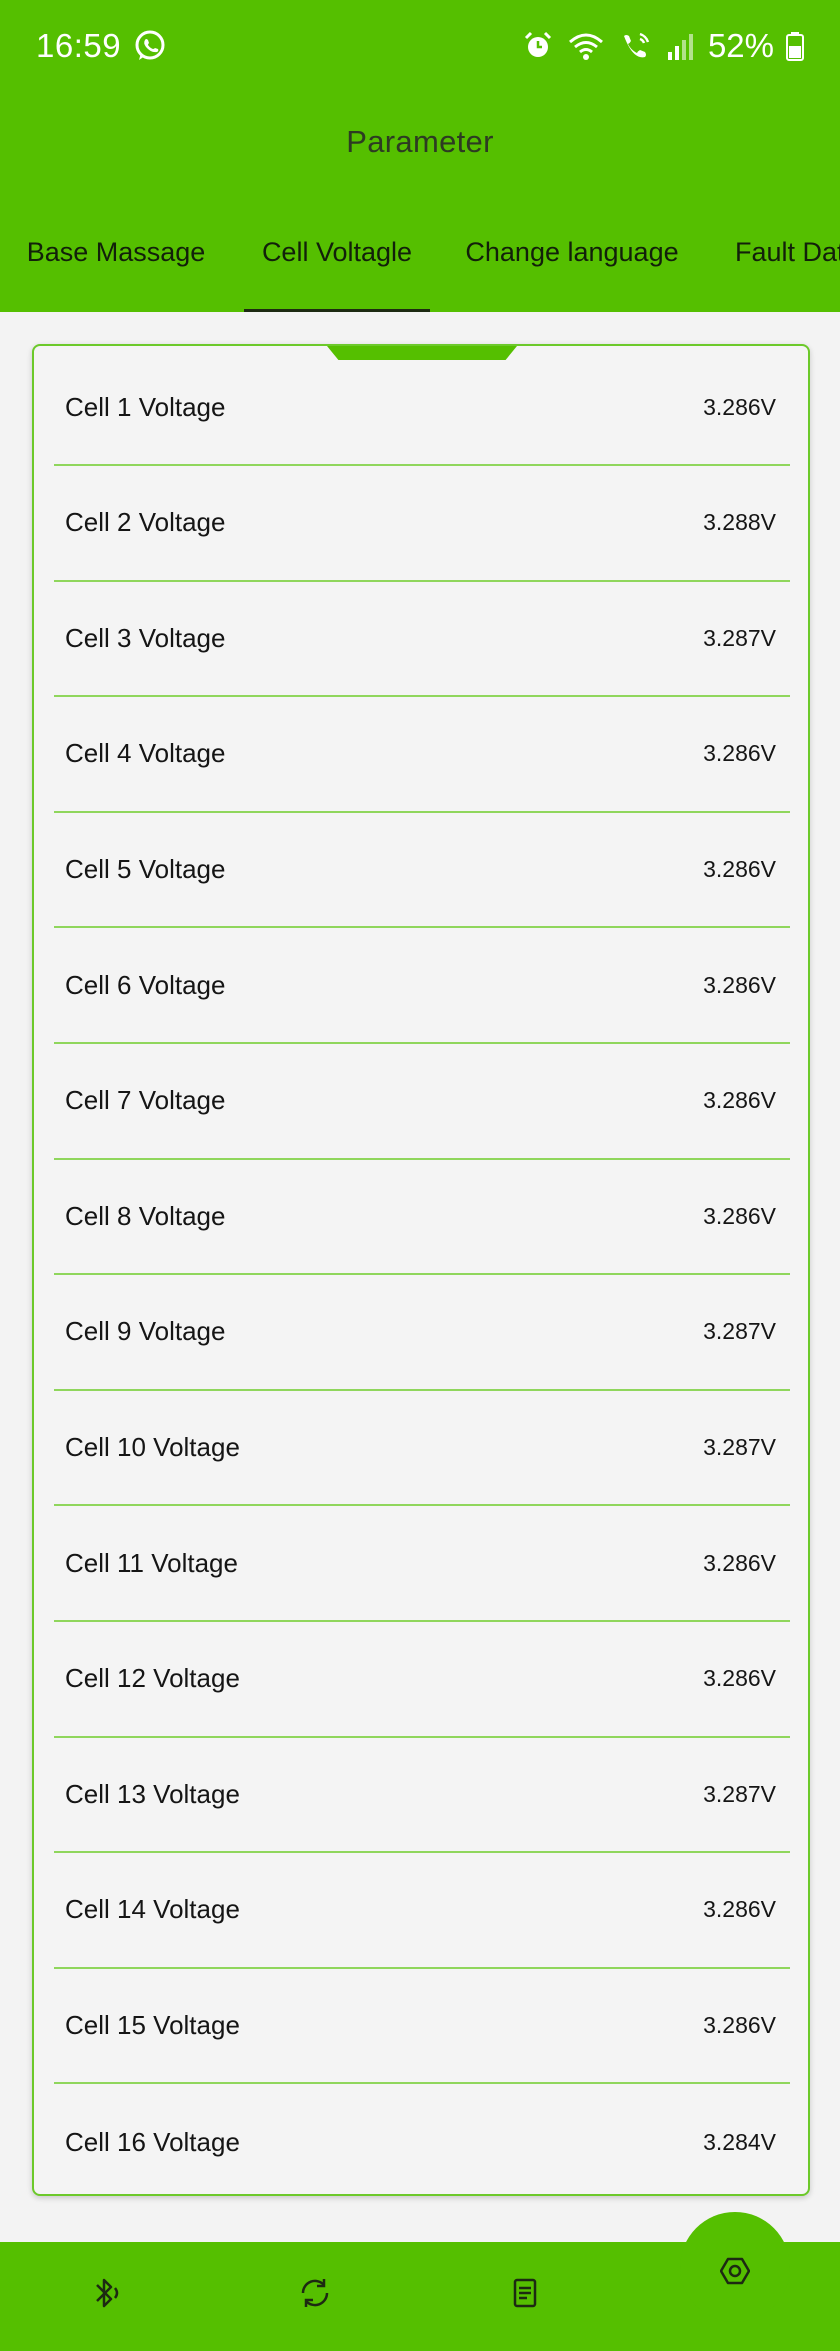  What do you see at coordinates (152, 1793) in the screenshot?
I see `cell-voltage-label: Cell 13 Voltage` at bounding box center [152, 1793].